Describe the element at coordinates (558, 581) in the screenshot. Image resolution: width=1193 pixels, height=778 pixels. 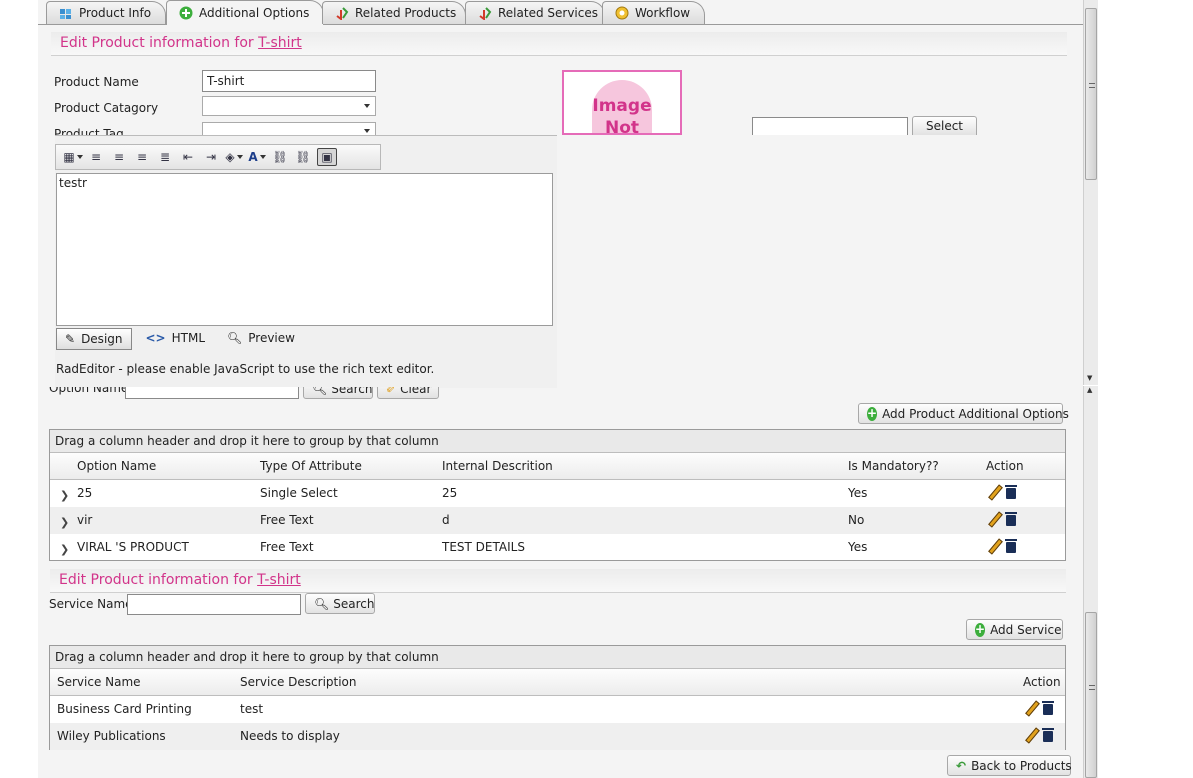
I see `services-section-heading: Edit Product information for T-shirt` at that location.